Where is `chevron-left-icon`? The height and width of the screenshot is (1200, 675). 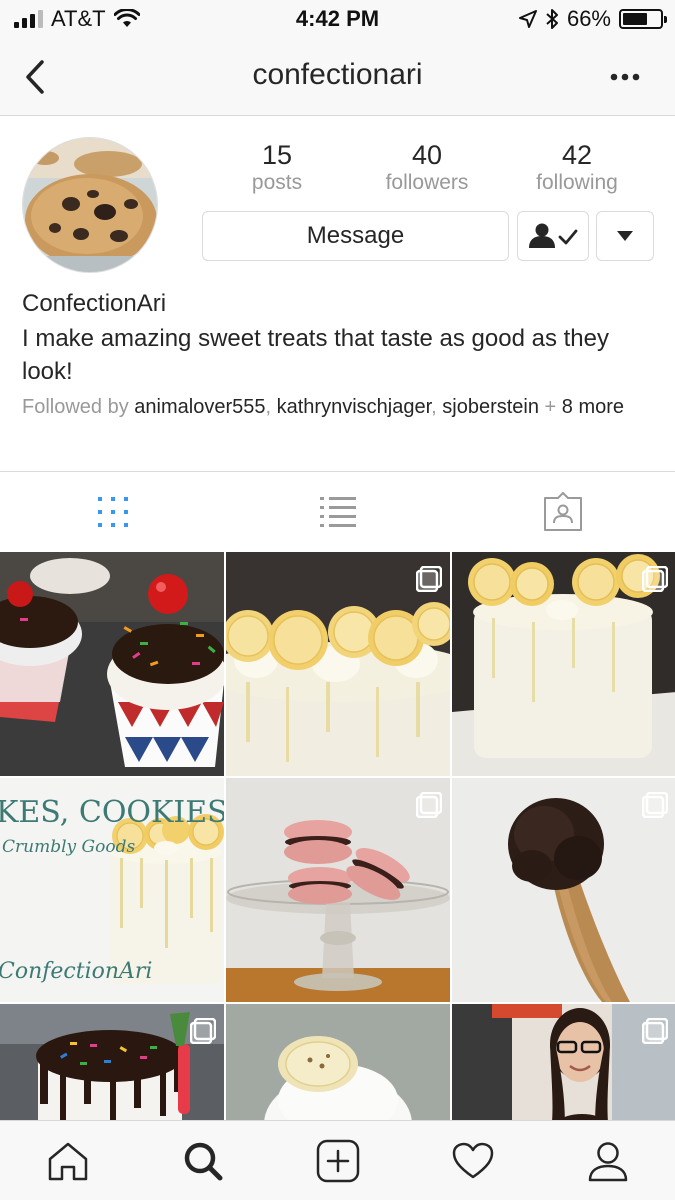
chevron-left-icon is located at coordinates (35, 77).